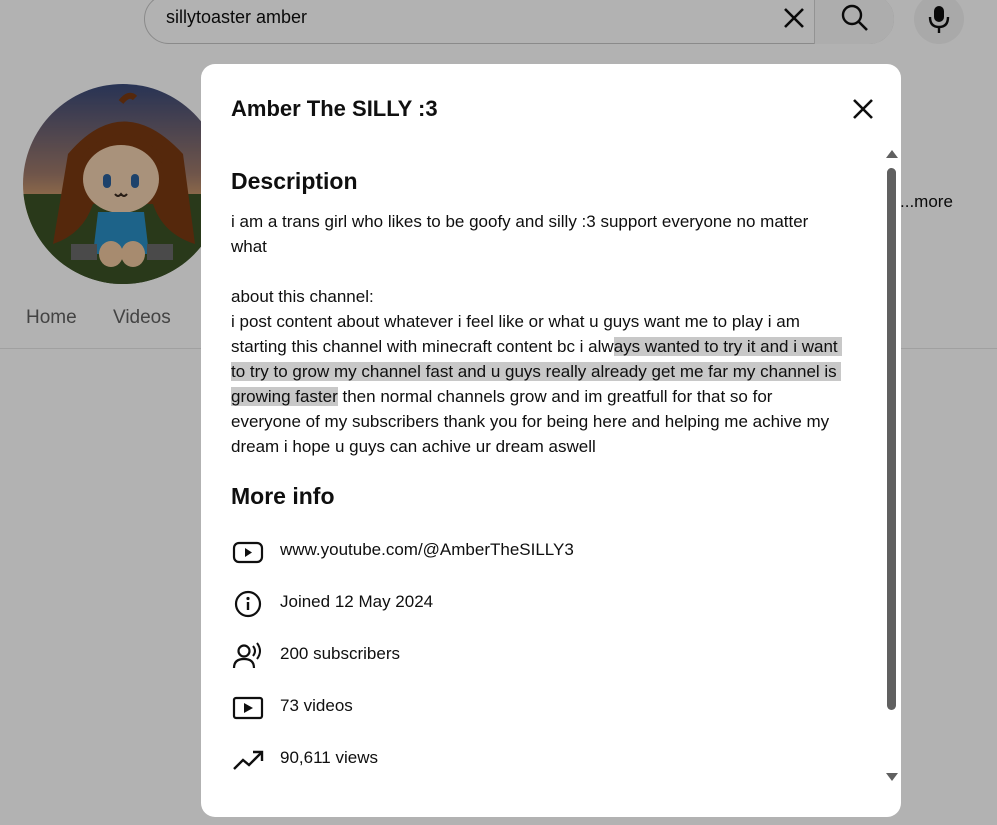  What do you see at coordinates (248, 708) in the screenshot?
I see `video-icon` at bounding box center [248, 708].